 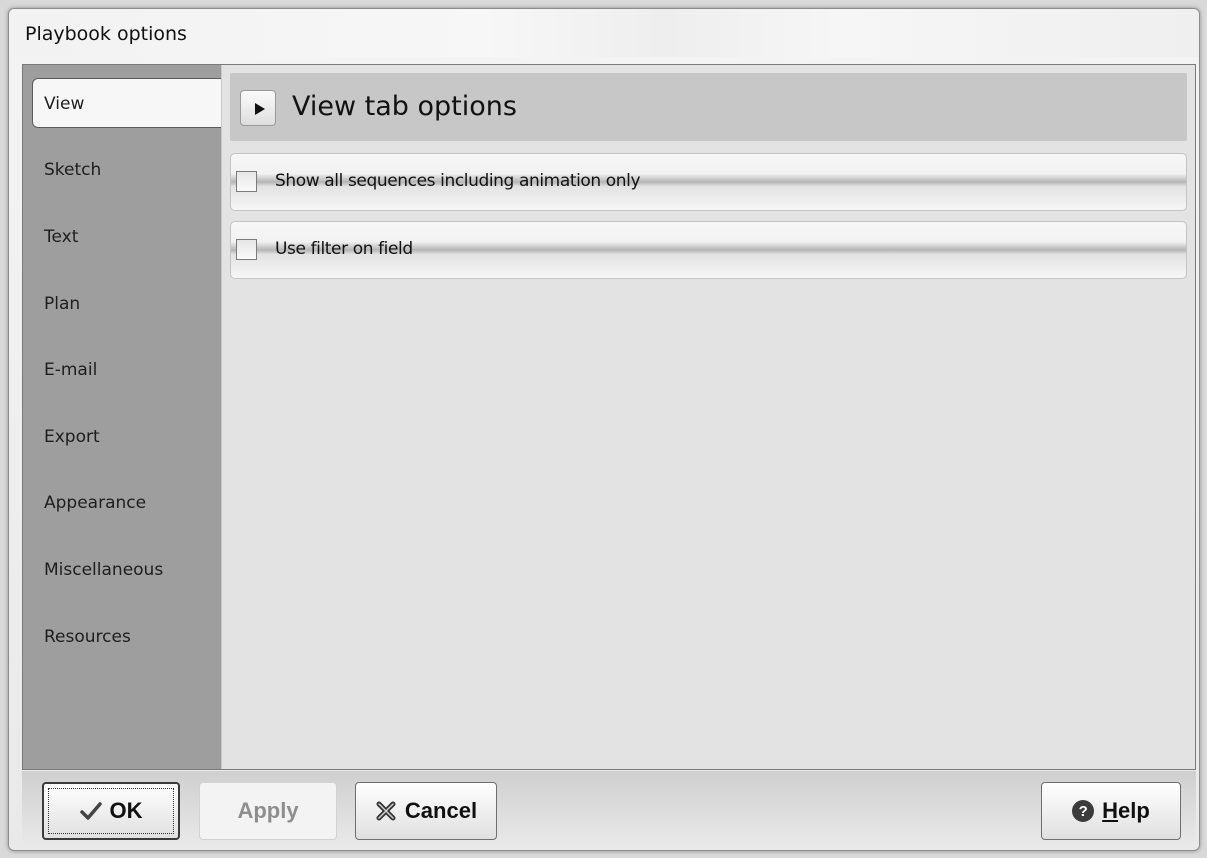 What do you see at coordinates (1134, 810) in the screenshot?
I see `help-label-rest: elp` at bounding box center [1134, 810].